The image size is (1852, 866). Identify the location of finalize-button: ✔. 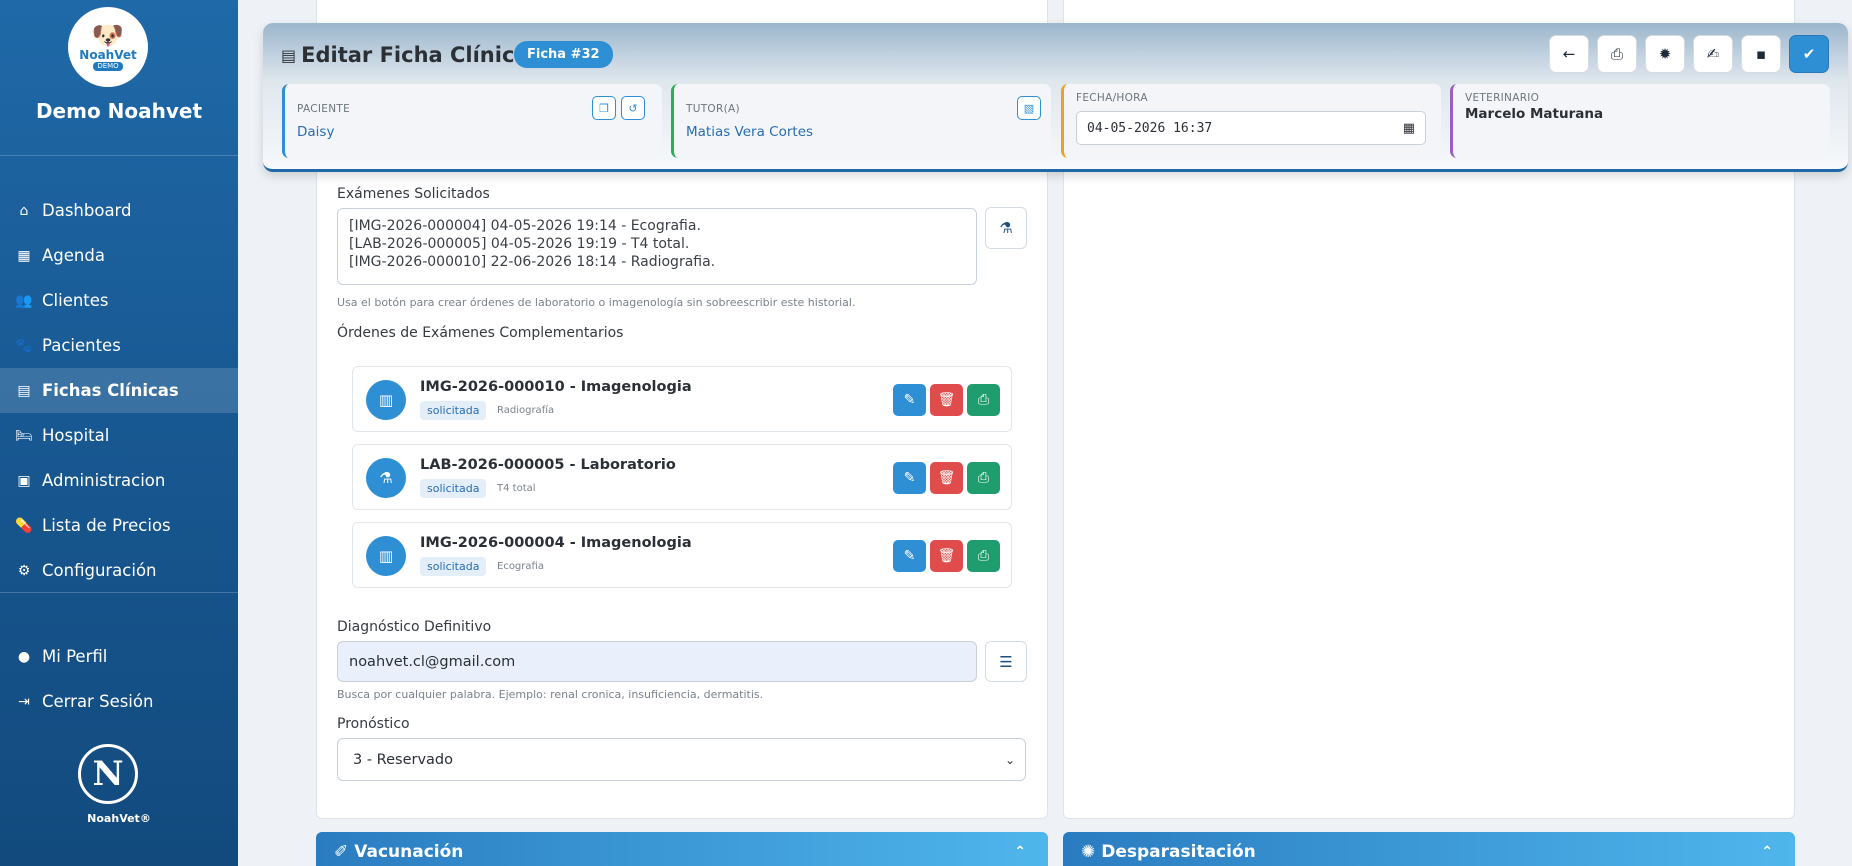
(1809, 54).